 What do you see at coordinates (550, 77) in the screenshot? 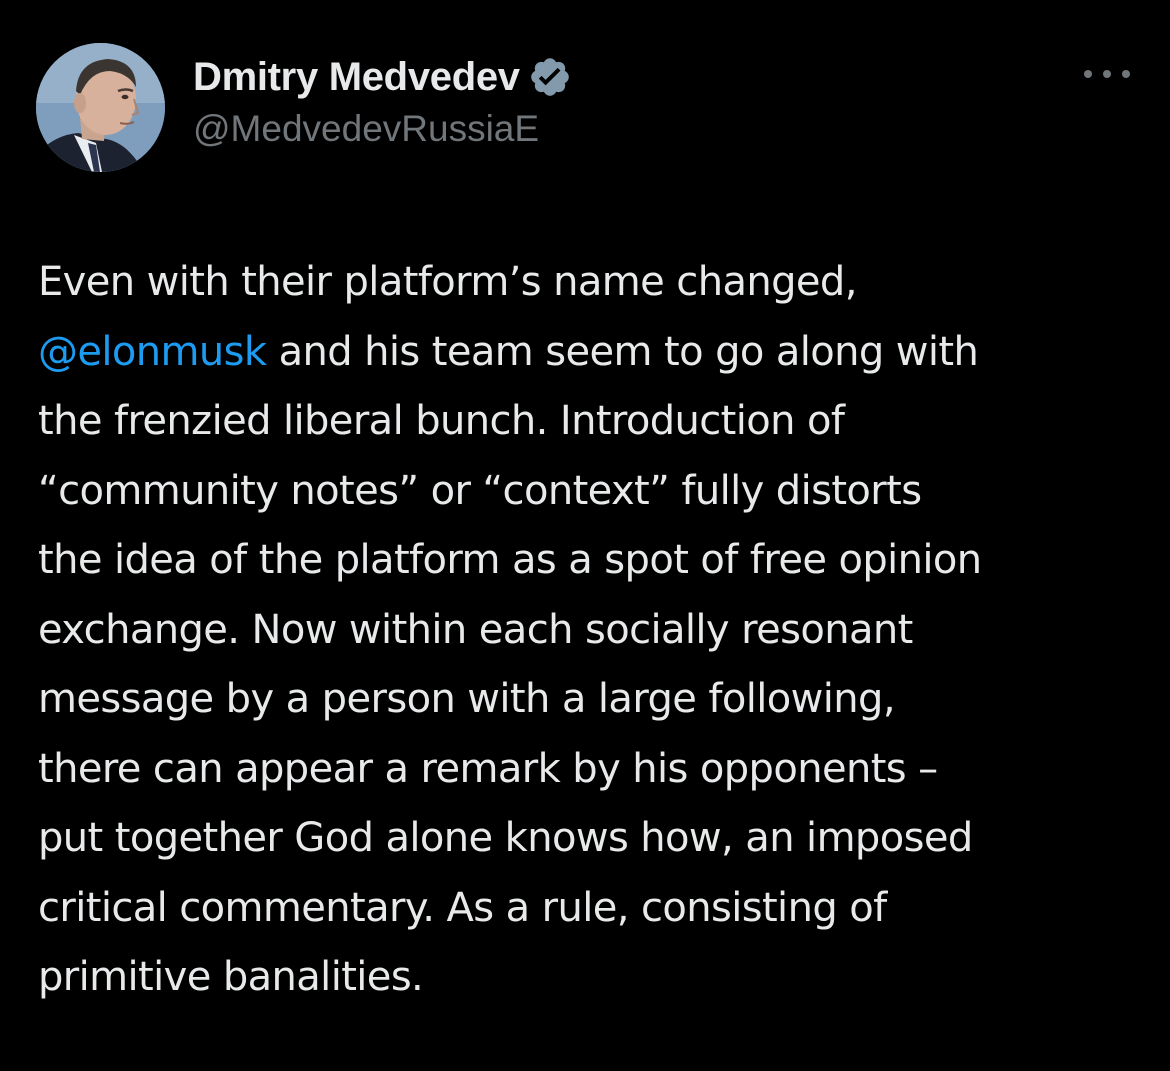
I see `verified-badge-icon` at bounding box center [550, 77].